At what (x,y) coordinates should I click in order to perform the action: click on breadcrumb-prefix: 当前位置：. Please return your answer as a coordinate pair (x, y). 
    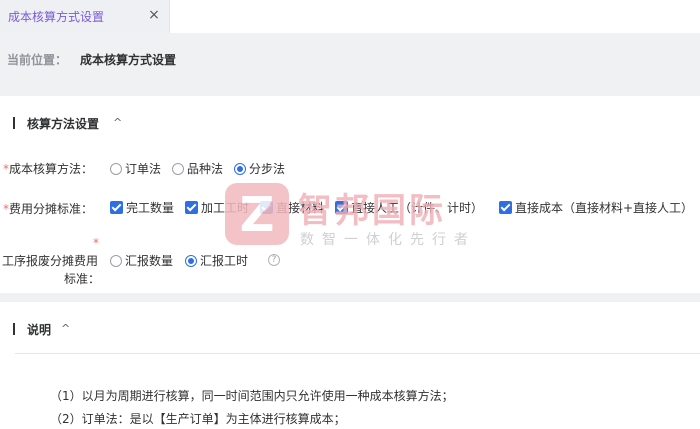
    Looking at the image, I should click on (37, 60).